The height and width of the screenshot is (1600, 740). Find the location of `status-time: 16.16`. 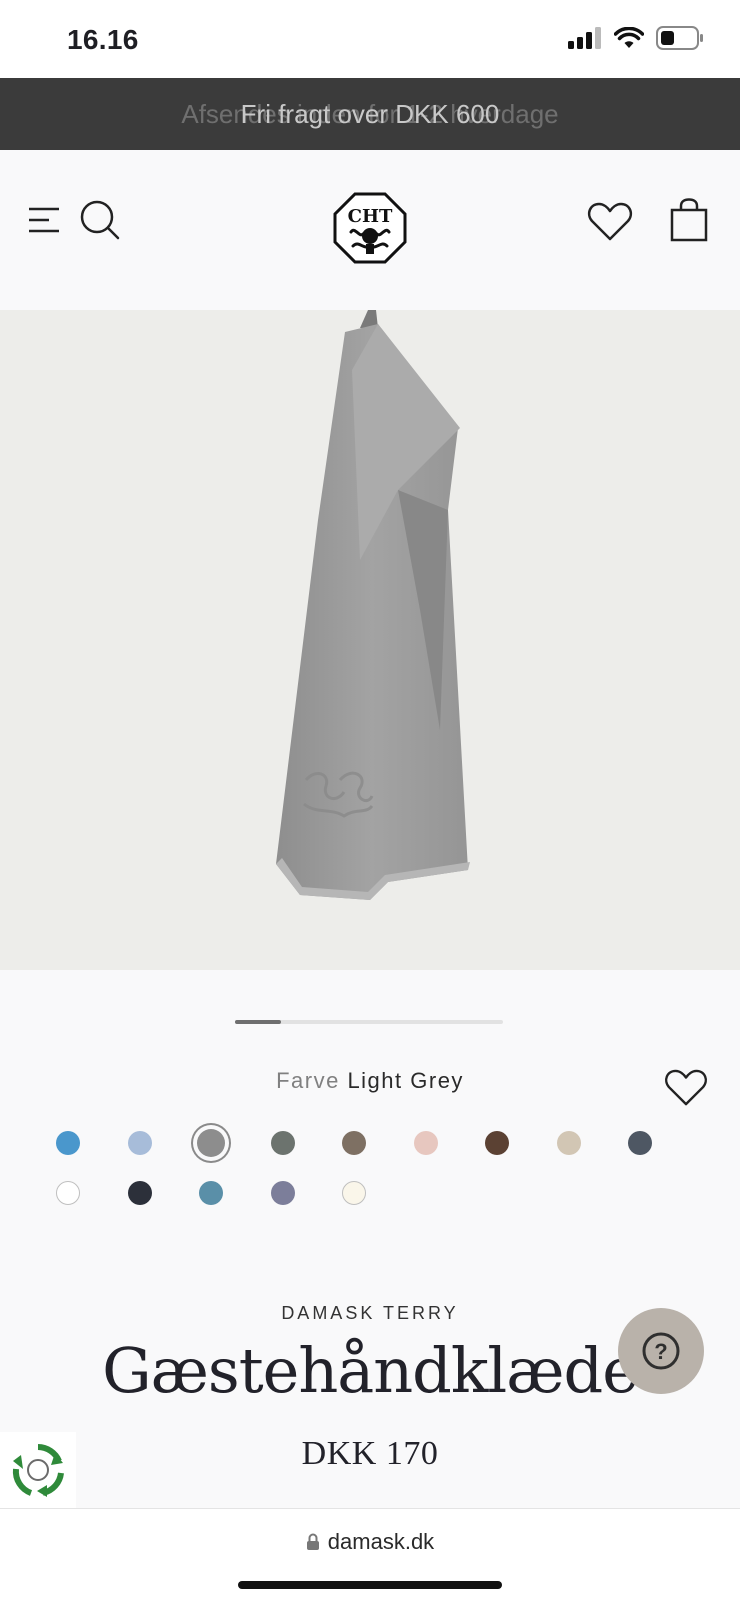

status-time: 16.16 is located at coordinates (103, 39).